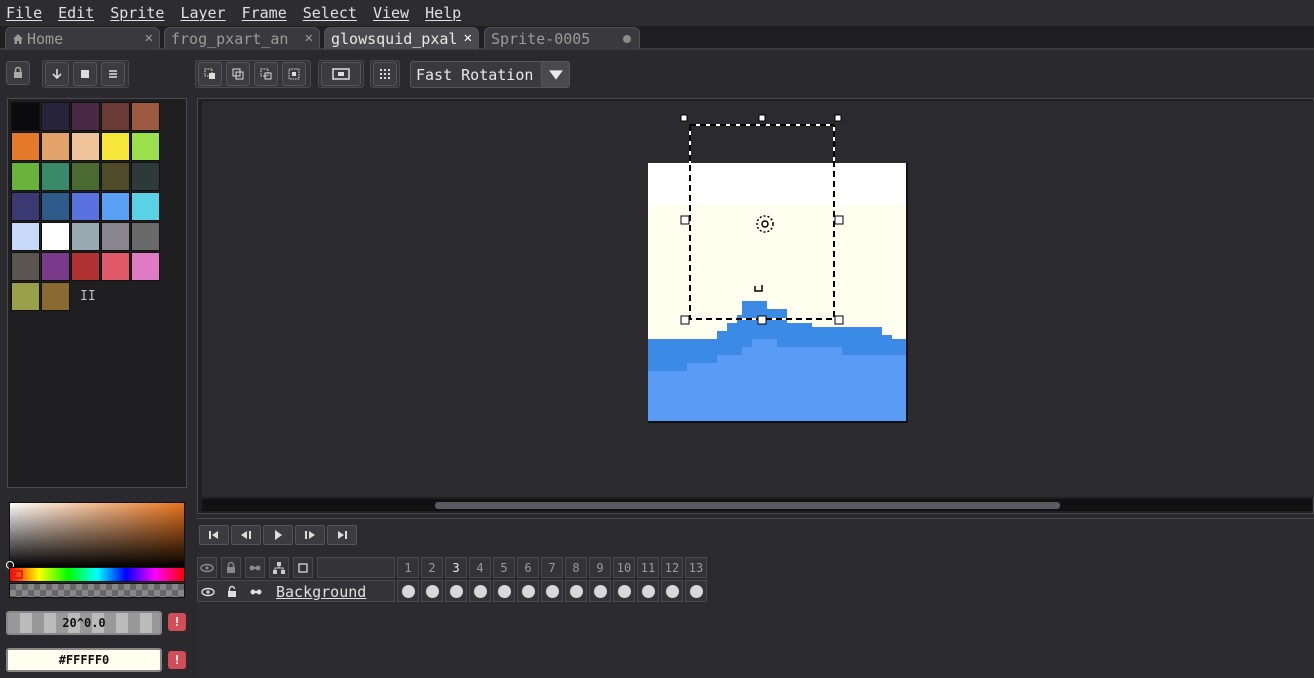 Image resolution: width=1314 pixels, height=678 pixels. What do you see at coordinates (552, 567) in the screenshot?
I see `frame-header: 7` at bounding box center [552, 567].